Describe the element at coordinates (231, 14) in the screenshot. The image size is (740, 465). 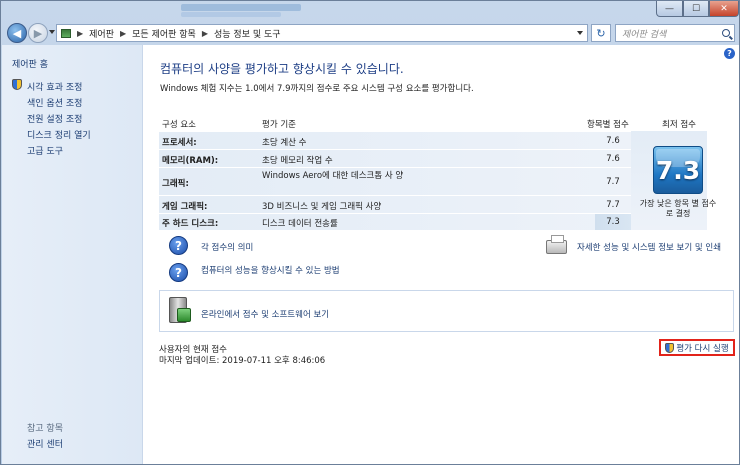
I see `title-bar-blur-secondary` at that location.